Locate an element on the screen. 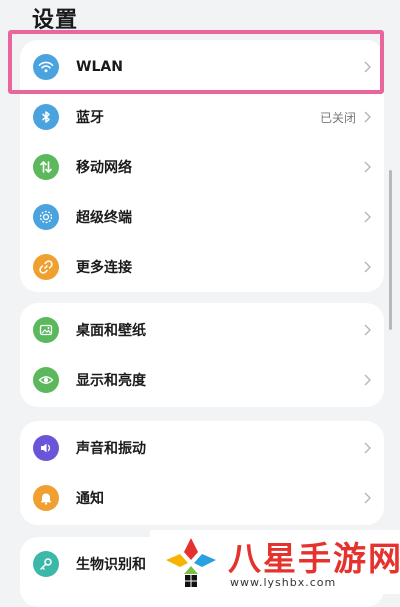  watermark-logo-icon is located at coordinates (191, 563).